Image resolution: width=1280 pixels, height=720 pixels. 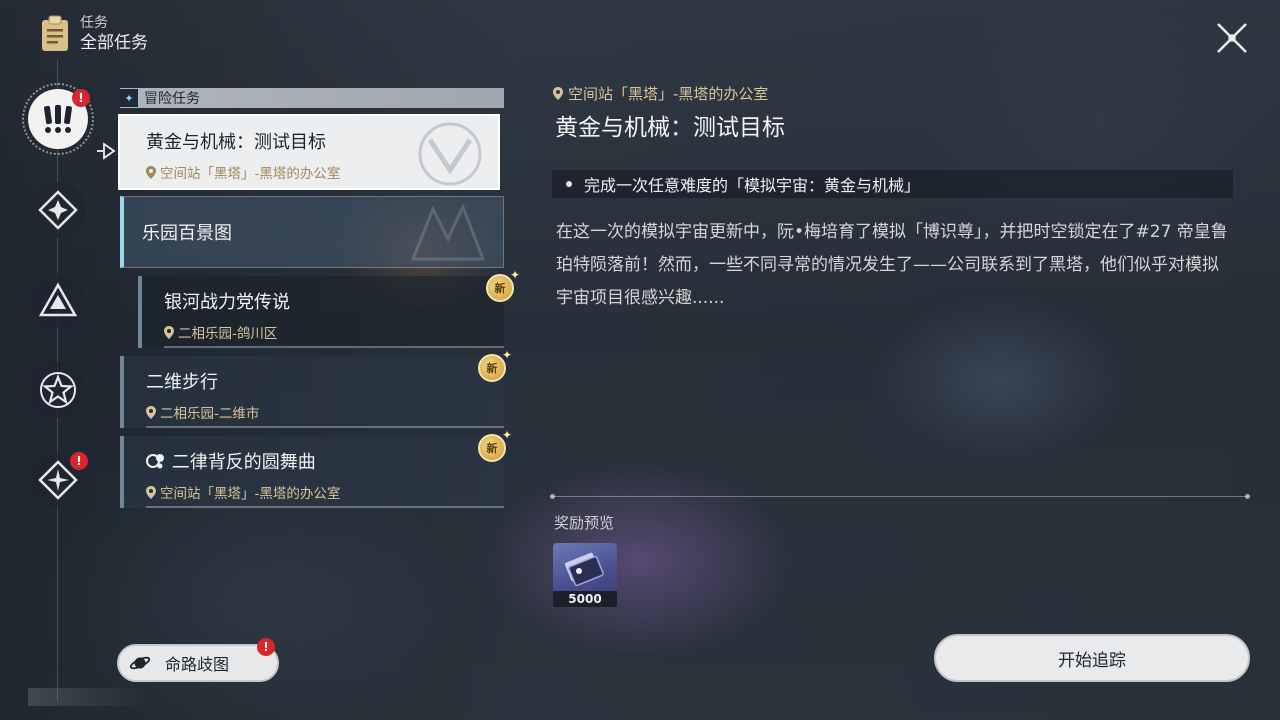 I want to click on detail-location-text: 空间站「黑塔」-黑塔的办公室, so click(x=668, y=94).